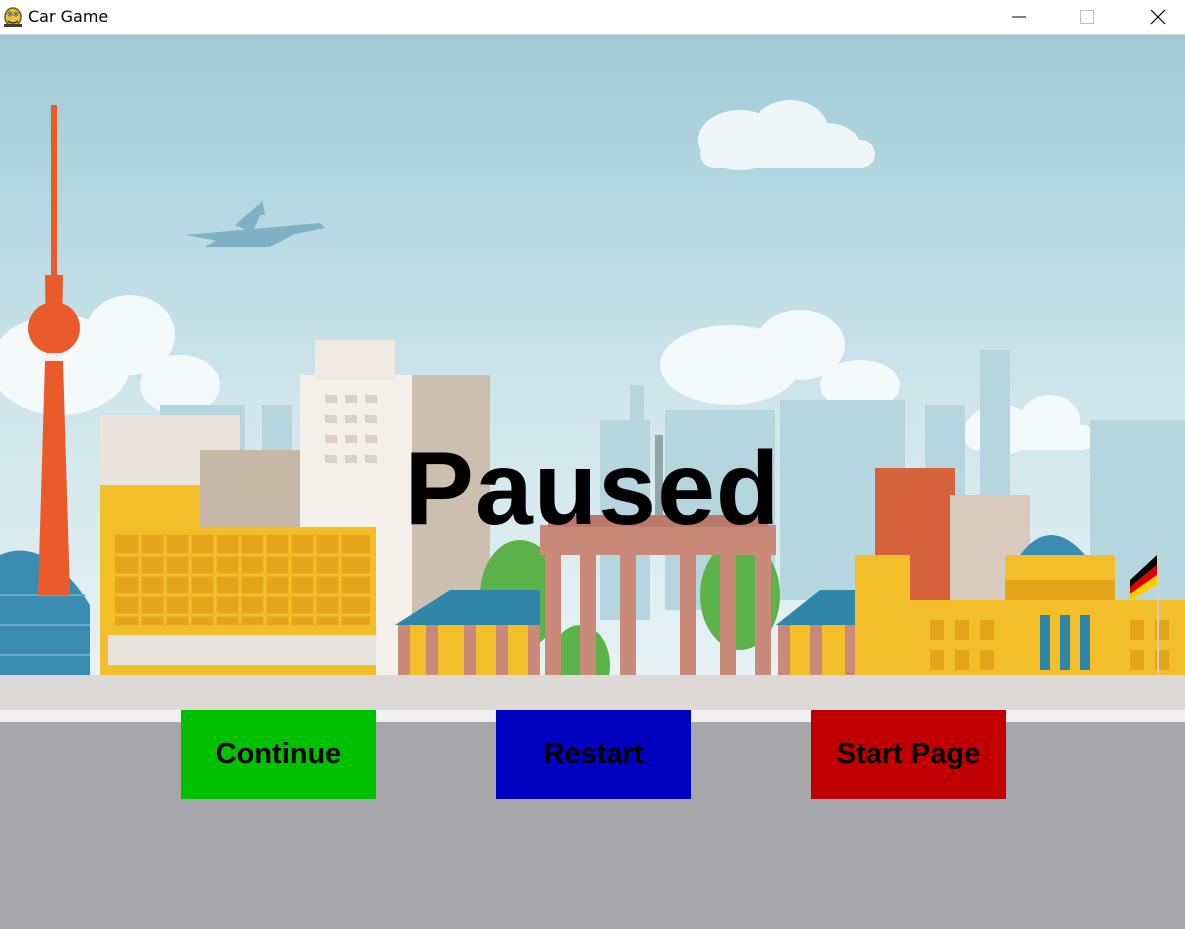 The image size is (1185, 929). I want to click on restart-button: Restart, so click(593, 754).